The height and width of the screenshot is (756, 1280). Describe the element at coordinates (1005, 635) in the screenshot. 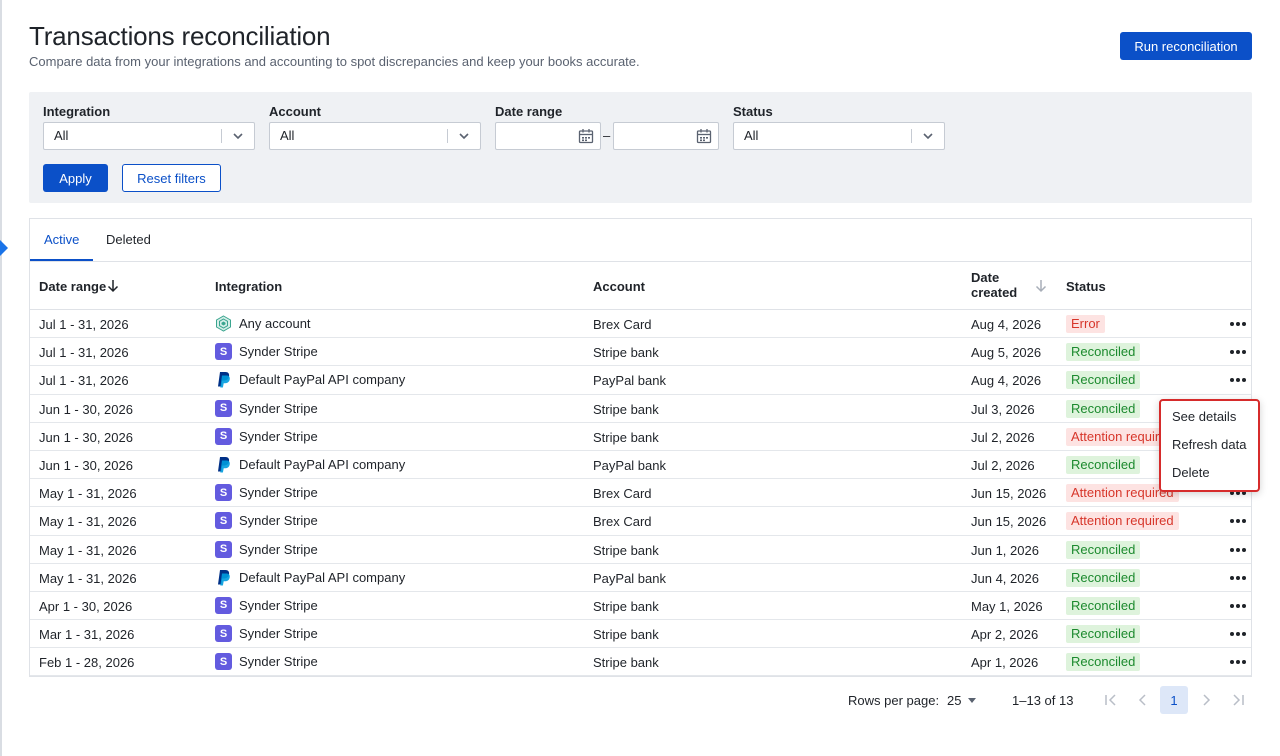

I see `cell-date-created: Apr 2, 2026` at that location.